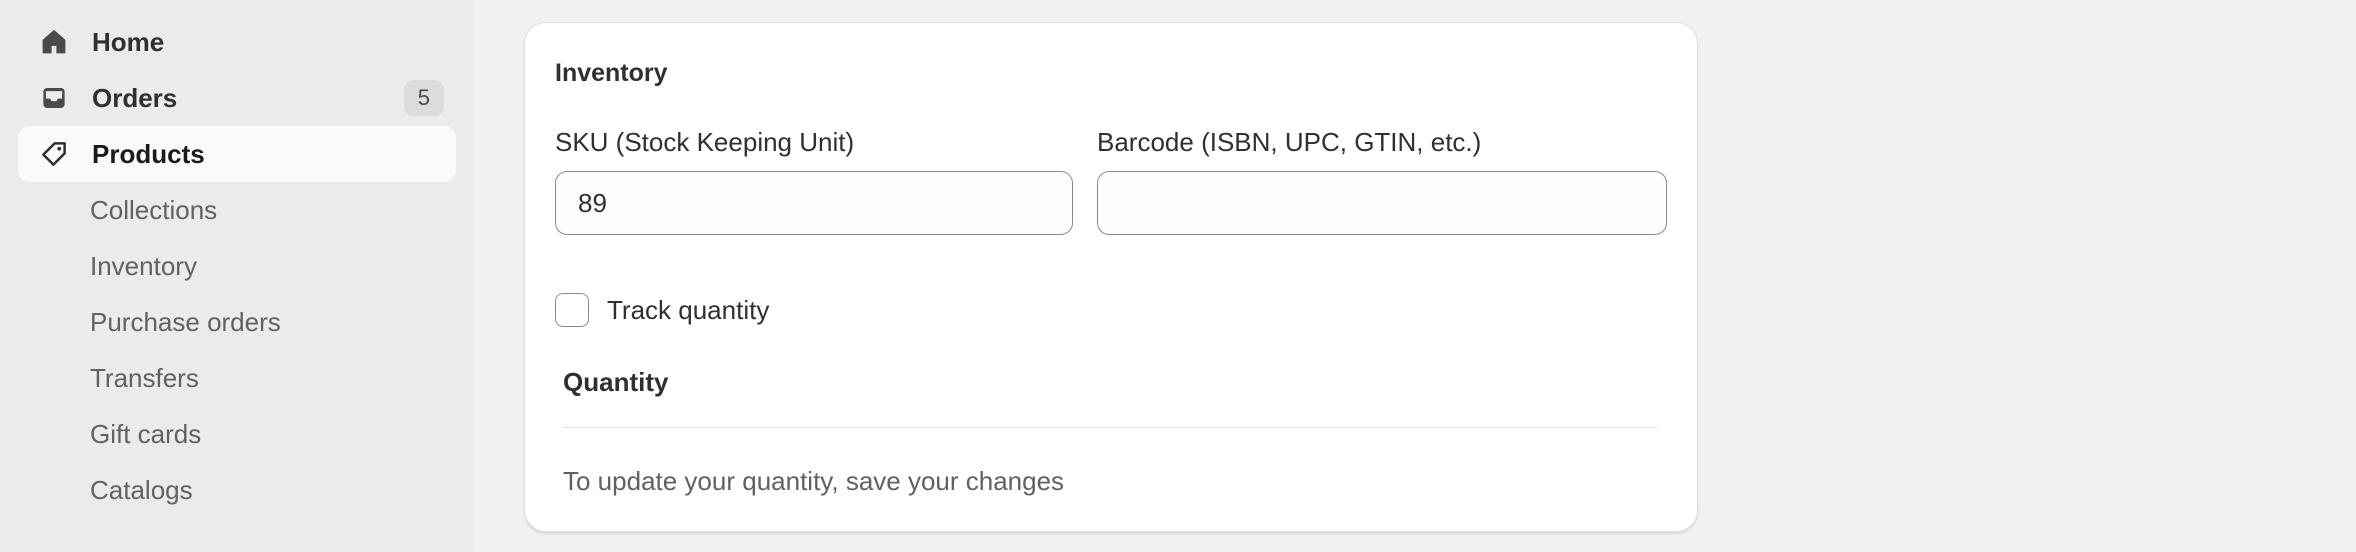 The height and width of the screenshot is (552, 2356). I want to click on sidebar-subitem-inventory: Inventory, so click(237, 266).